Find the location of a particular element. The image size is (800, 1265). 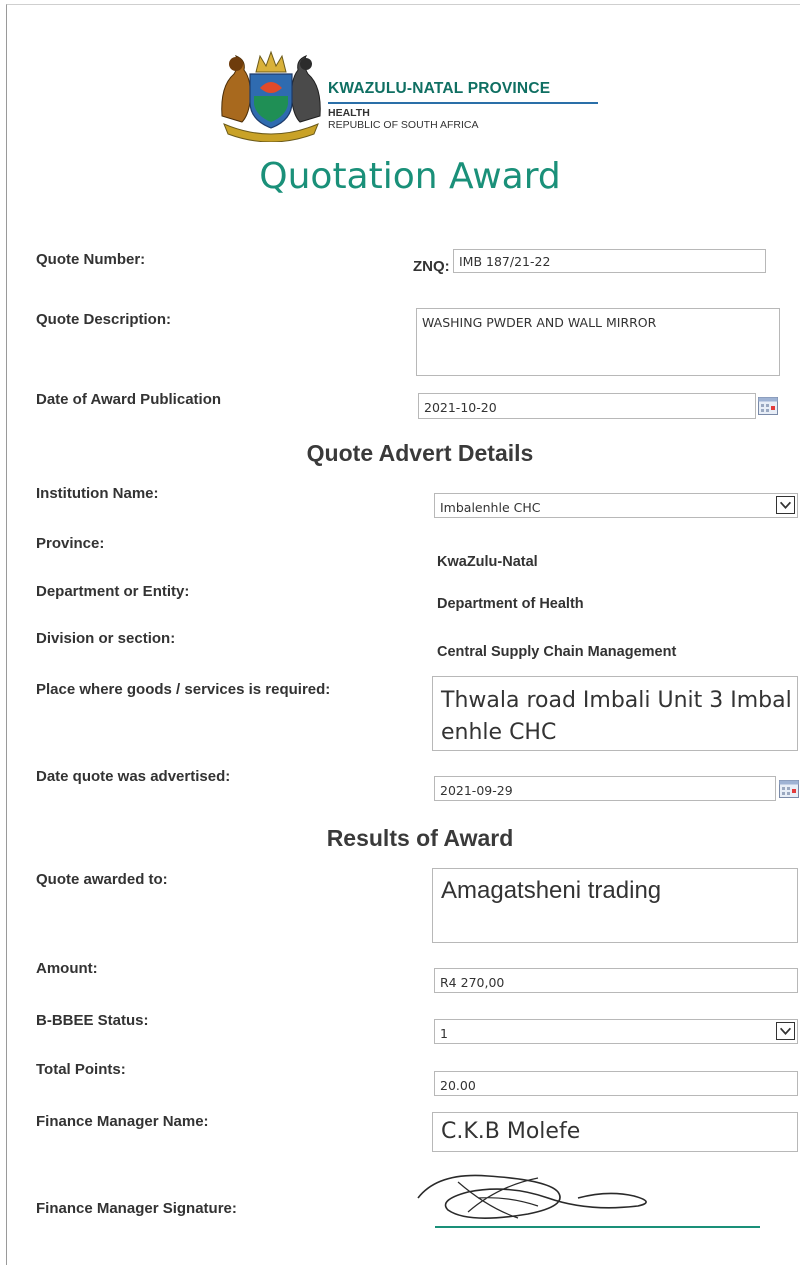

awarded-field: Amagatsheni trading is located at coordinates (615, 905).